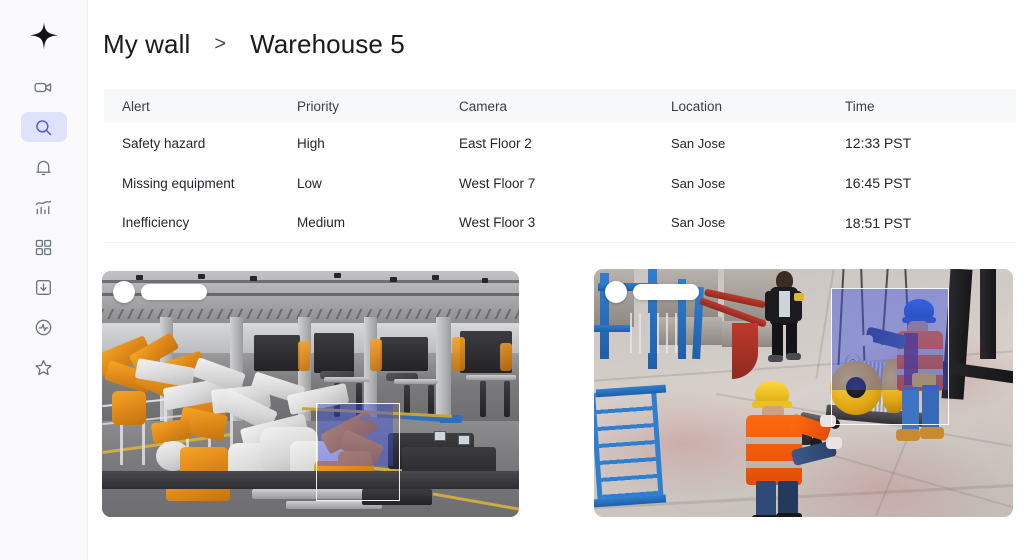  I want to click on grid-icon, so click(43, 247).